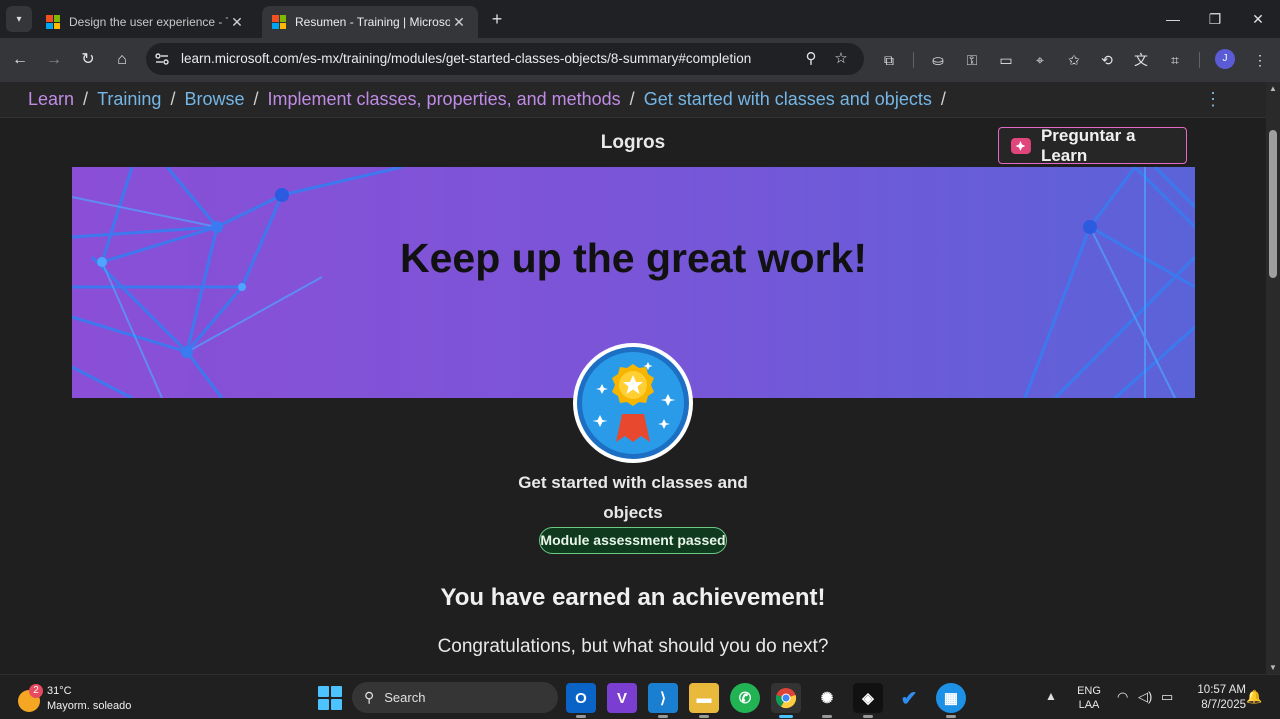 The width and height of the screenshot is (1280, 719). What do you see at coordinates (633, 540) in the screenshot?
I see `status-badge: Module assessment passed` at bounding box center [633, 540].